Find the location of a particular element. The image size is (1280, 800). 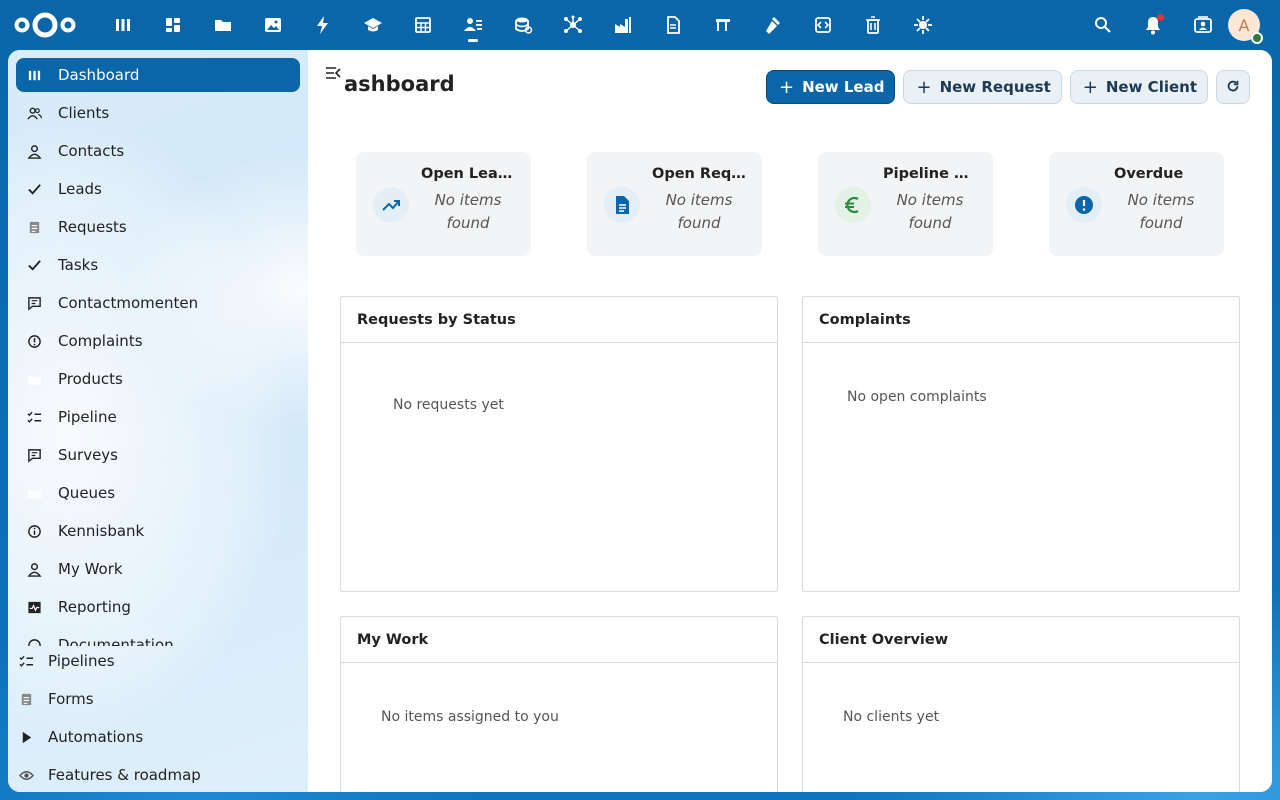

top-header: A is located at coordinates (640, 25).